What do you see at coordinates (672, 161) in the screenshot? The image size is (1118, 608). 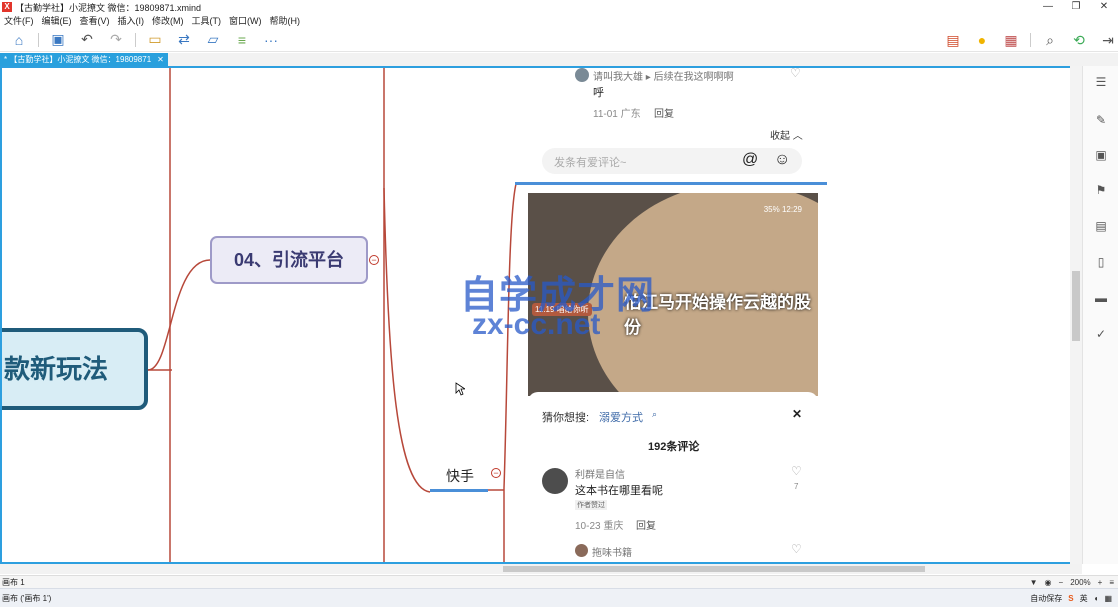 I see `comment-input: 发条有爱评论~ @ ☺` at bounding box center [672, 161].